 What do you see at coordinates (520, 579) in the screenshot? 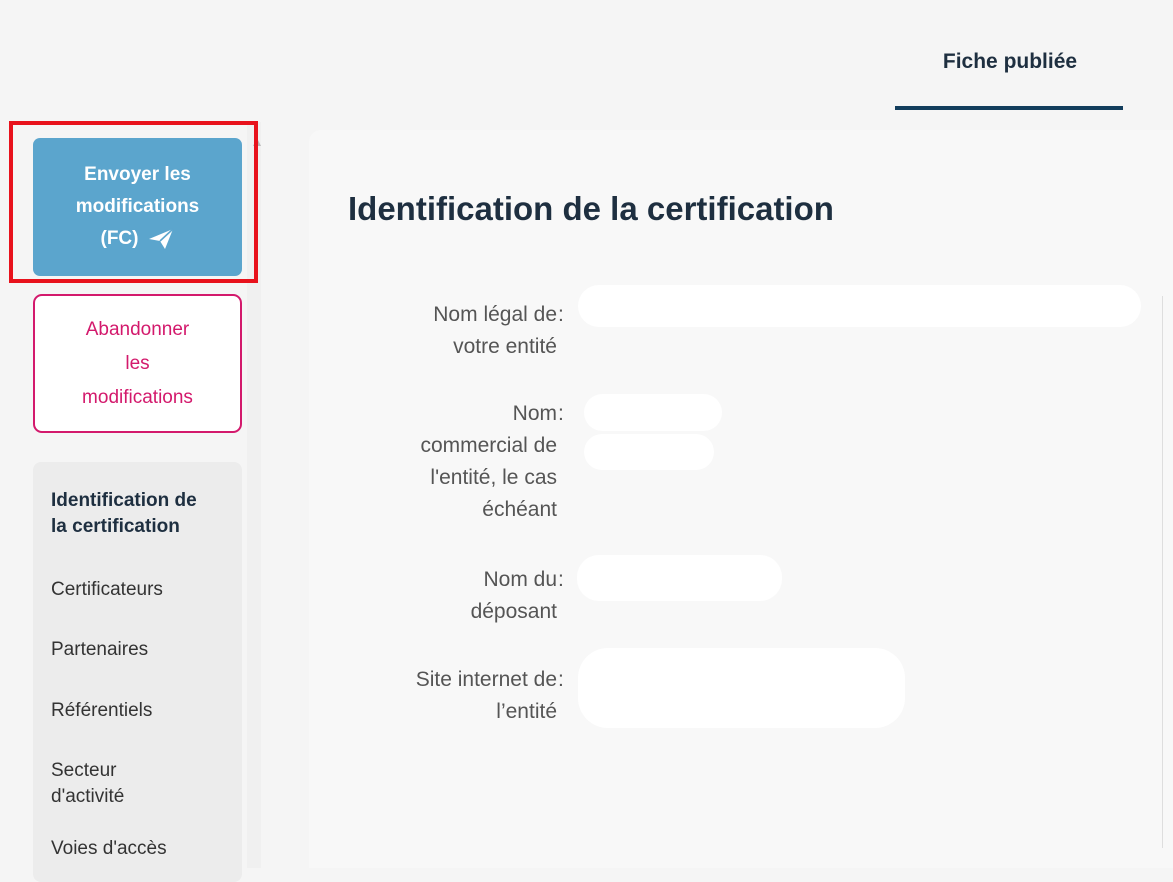
I see `field-label-line: Nom du` at bounding box center [520, 579].